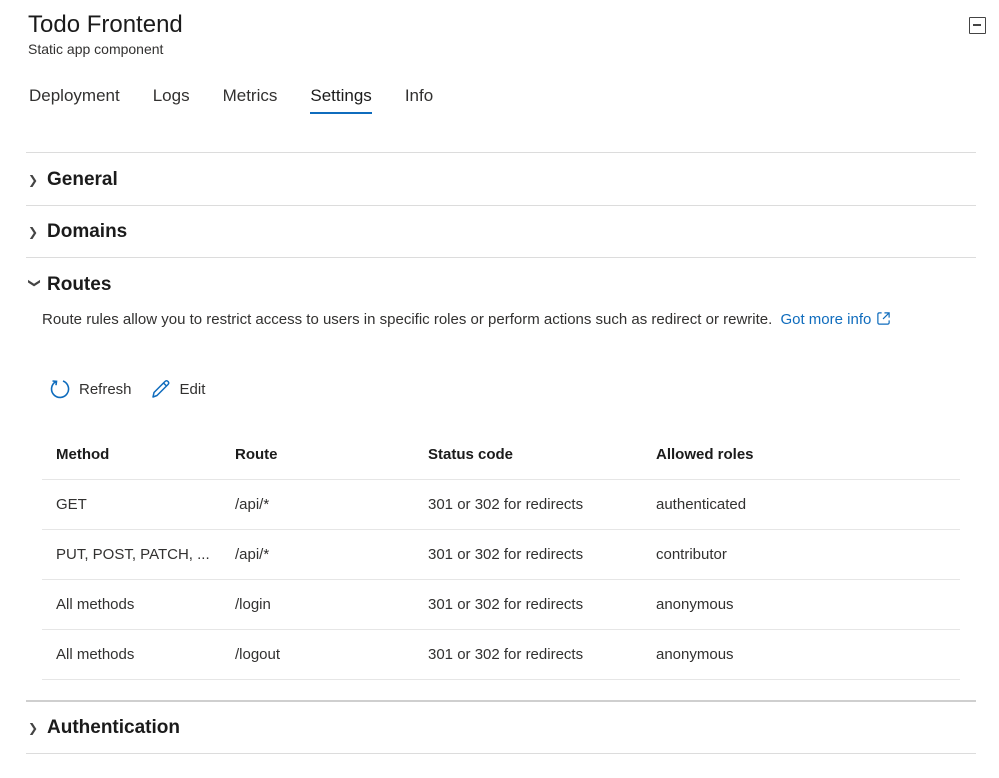  Describe the element at coordinates (96, 49) in the screenshot. I see `page-subtitle: Static app component` at that location.